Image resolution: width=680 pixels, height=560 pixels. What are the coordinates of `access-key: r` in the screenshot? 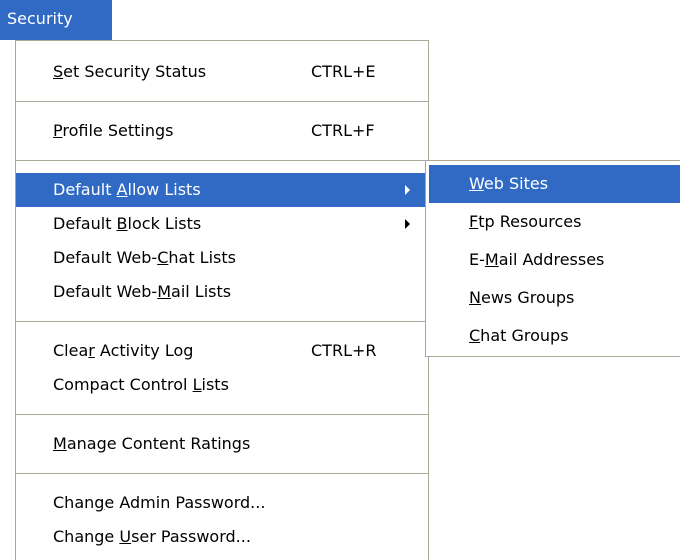 It's located at (91, 350).